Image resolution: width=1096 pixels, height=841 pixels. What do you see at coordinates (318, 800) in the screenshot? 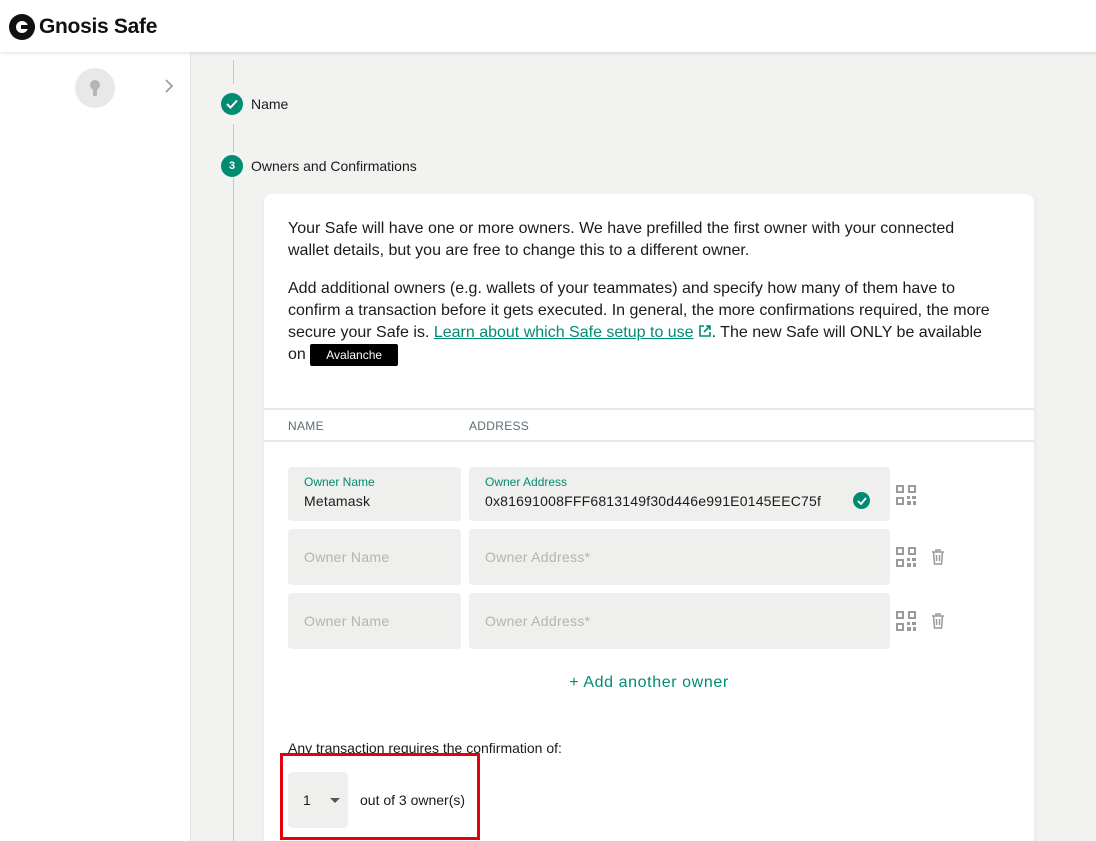
I see `threshold-select: 1` at bounding box center [318, 800].